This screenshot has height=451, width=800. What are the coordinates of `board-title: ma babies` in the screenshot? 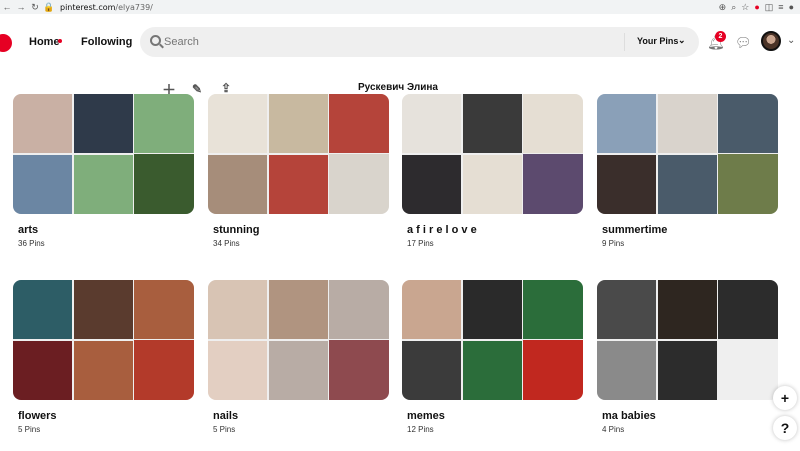 It's located at (629, 416).